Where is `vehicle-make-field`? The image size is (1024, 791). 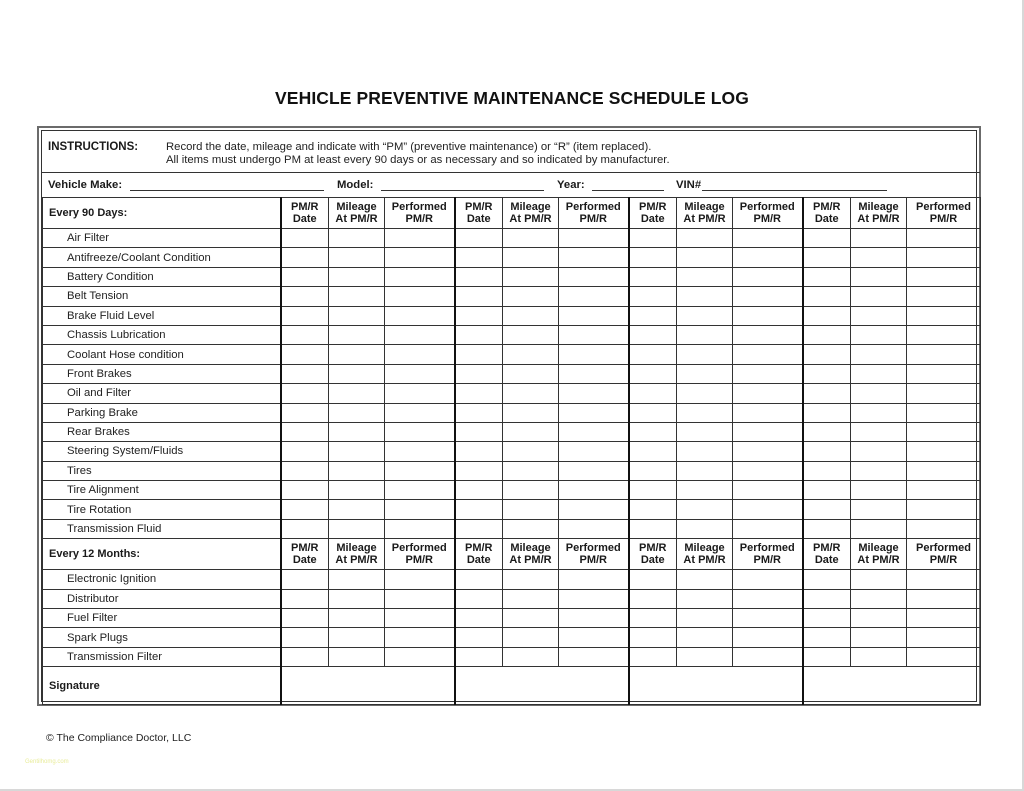 vehicle-make-field is located at coordinates (227, 185).